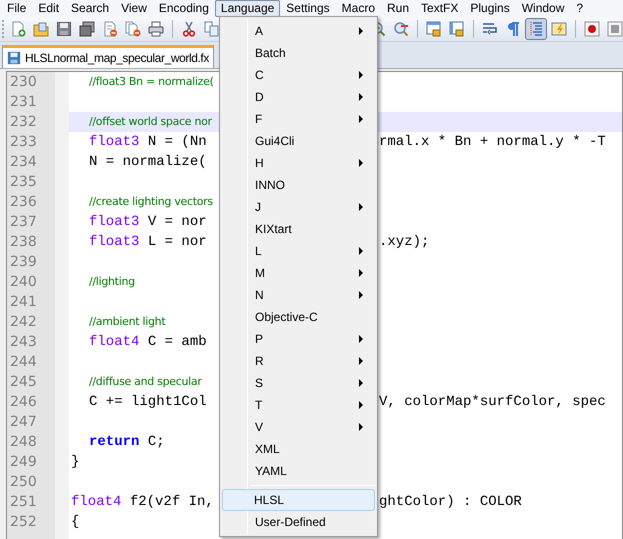 The width and height of the screenshot is (623, 539). What do you see at coordinates (23, 182) in the screenshot?
I see `line-number: 235` at bounding box center [23, 182].